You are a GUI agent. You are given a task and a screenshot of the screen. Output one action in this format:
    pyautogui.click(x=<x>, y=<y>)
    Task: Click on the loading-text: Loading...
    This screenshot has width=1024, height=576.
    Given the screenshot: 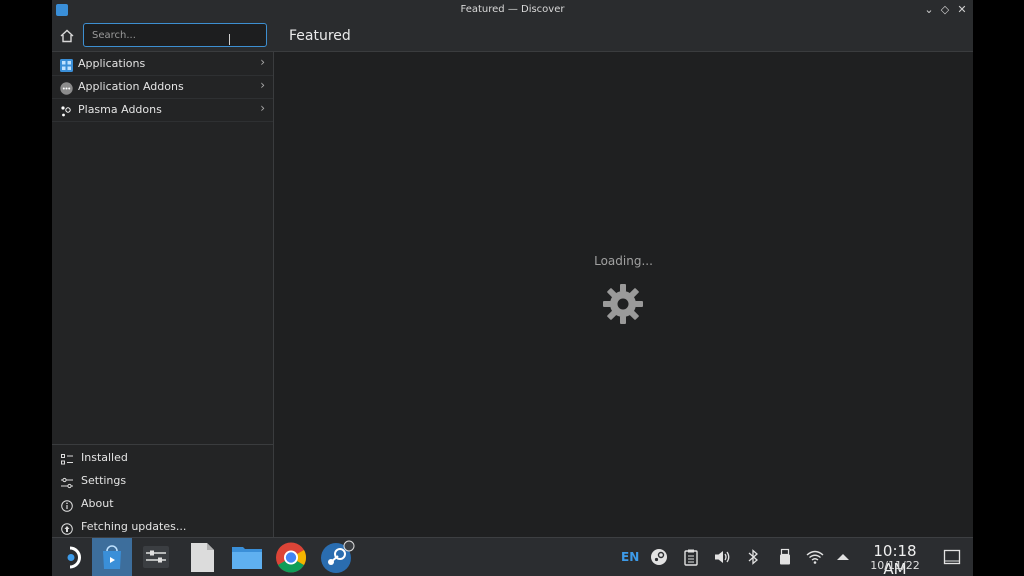 What is the action you would take?
    pyautogui.click(x=623, y=261)
    